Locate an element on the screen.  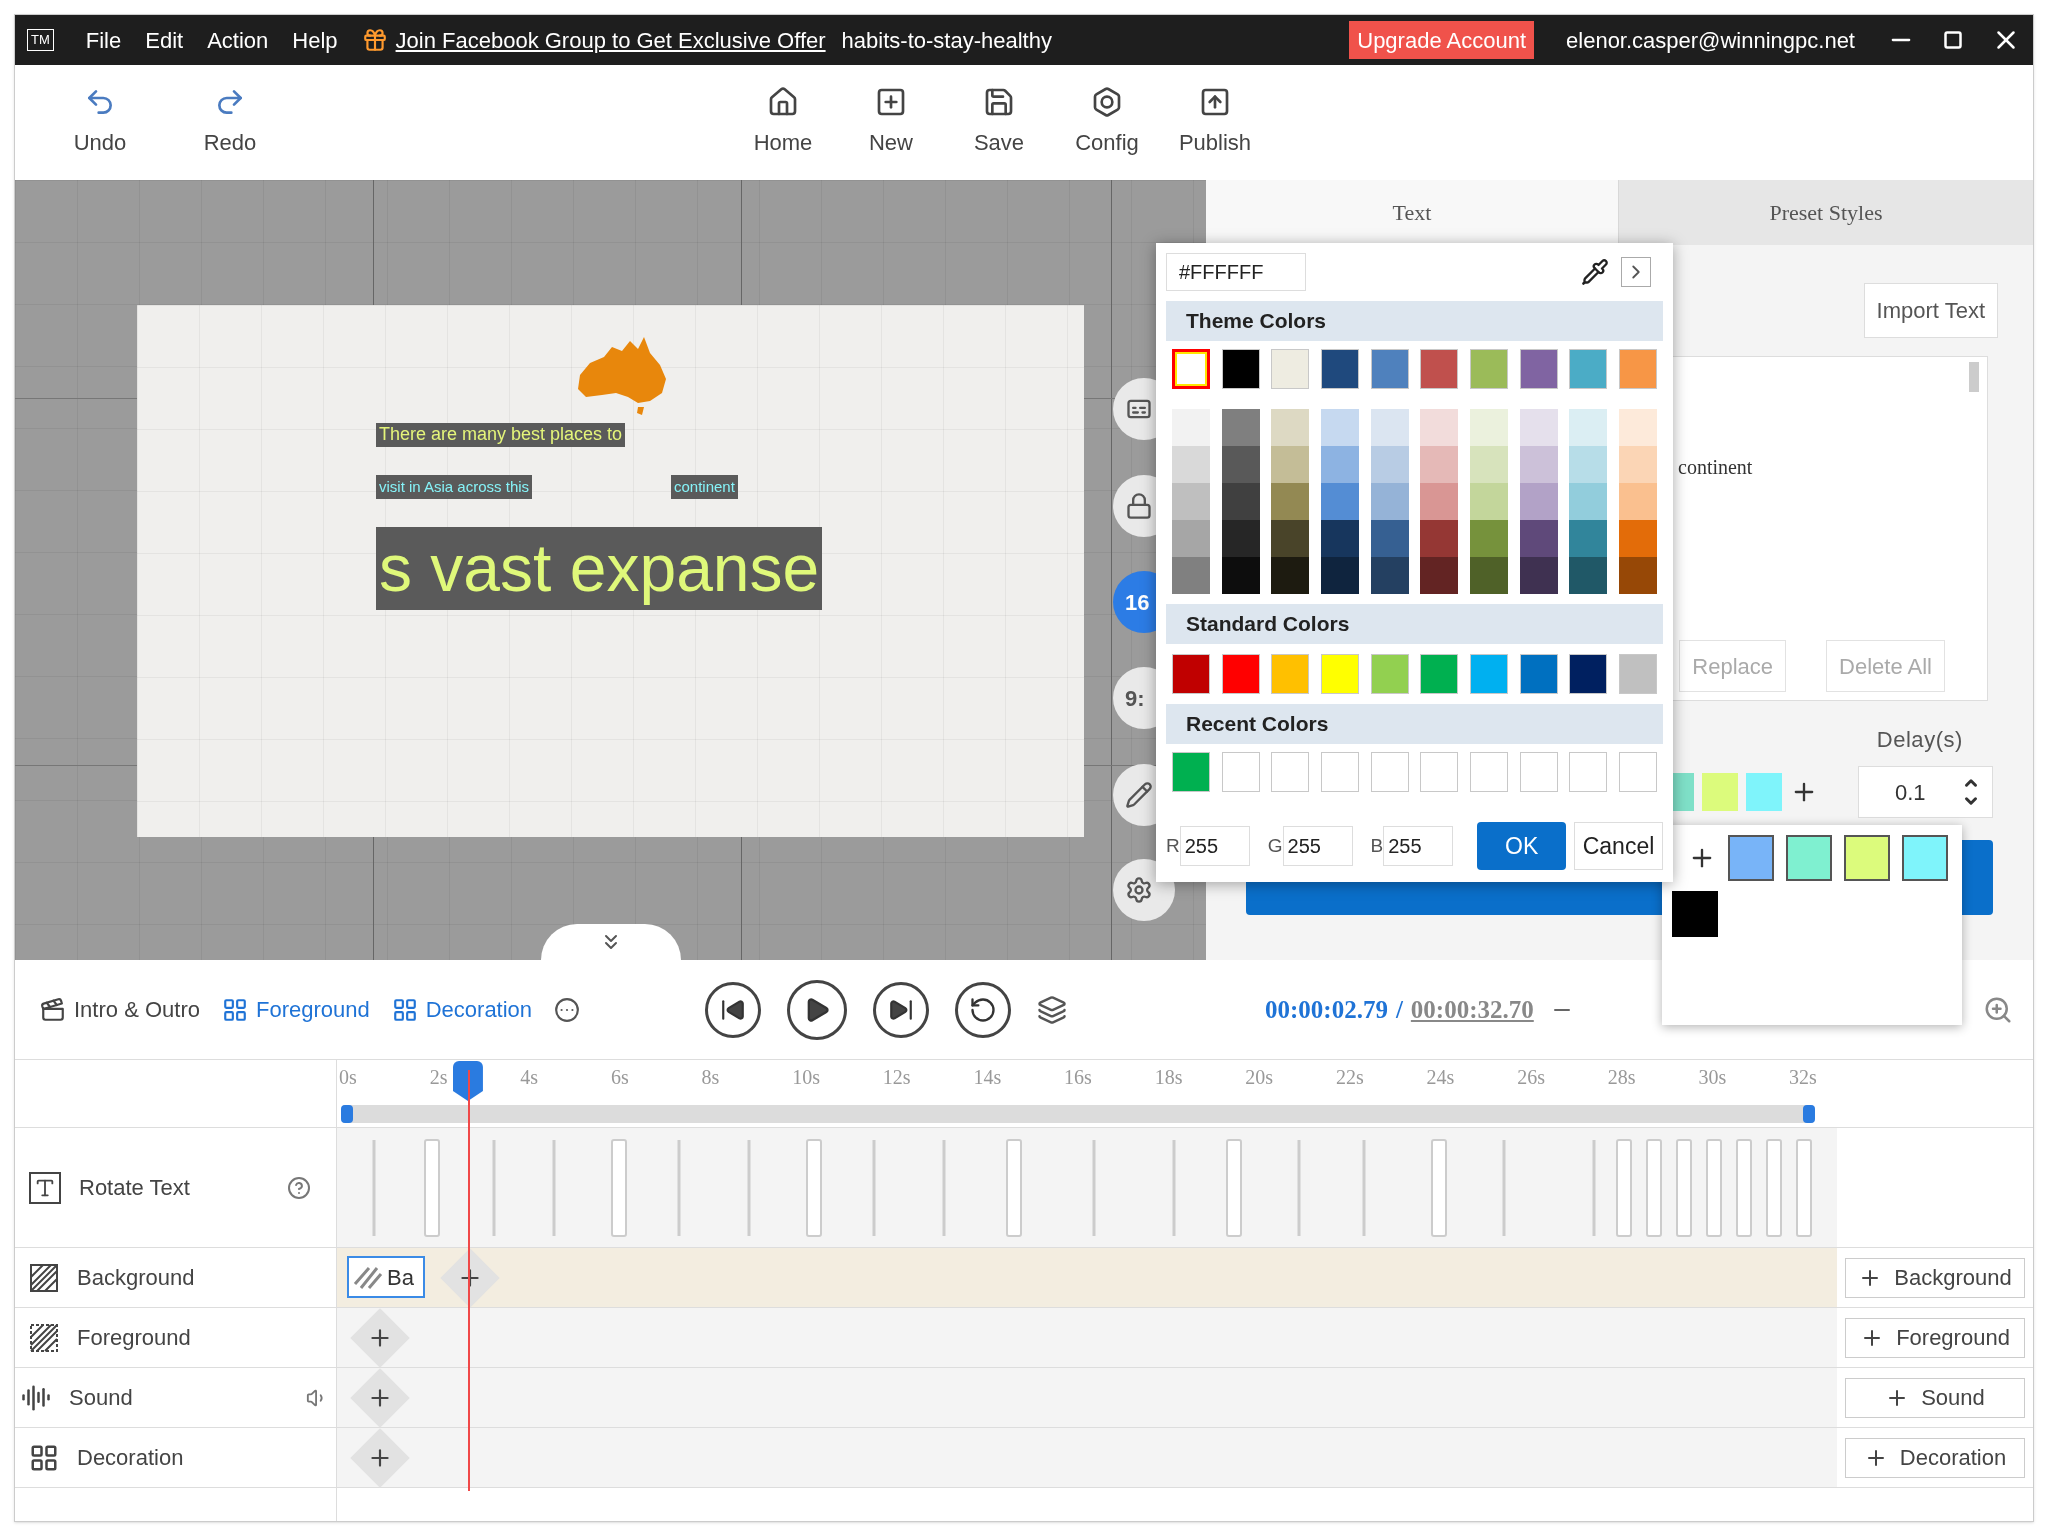
layers-icon is located at coordinates (1052, 1009).